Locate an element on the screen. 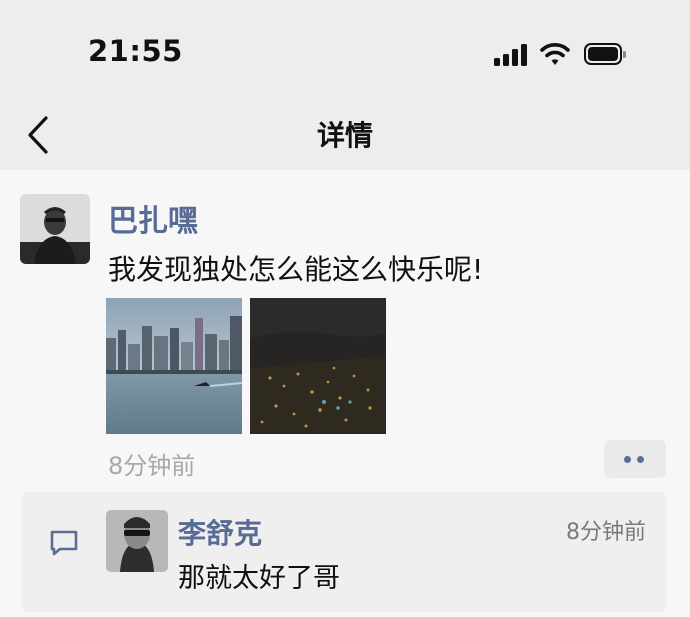 Image resolution: width=690 pixels, height=617 pixels. navigation-bar: 详情 is located at coordinates (345, 135).